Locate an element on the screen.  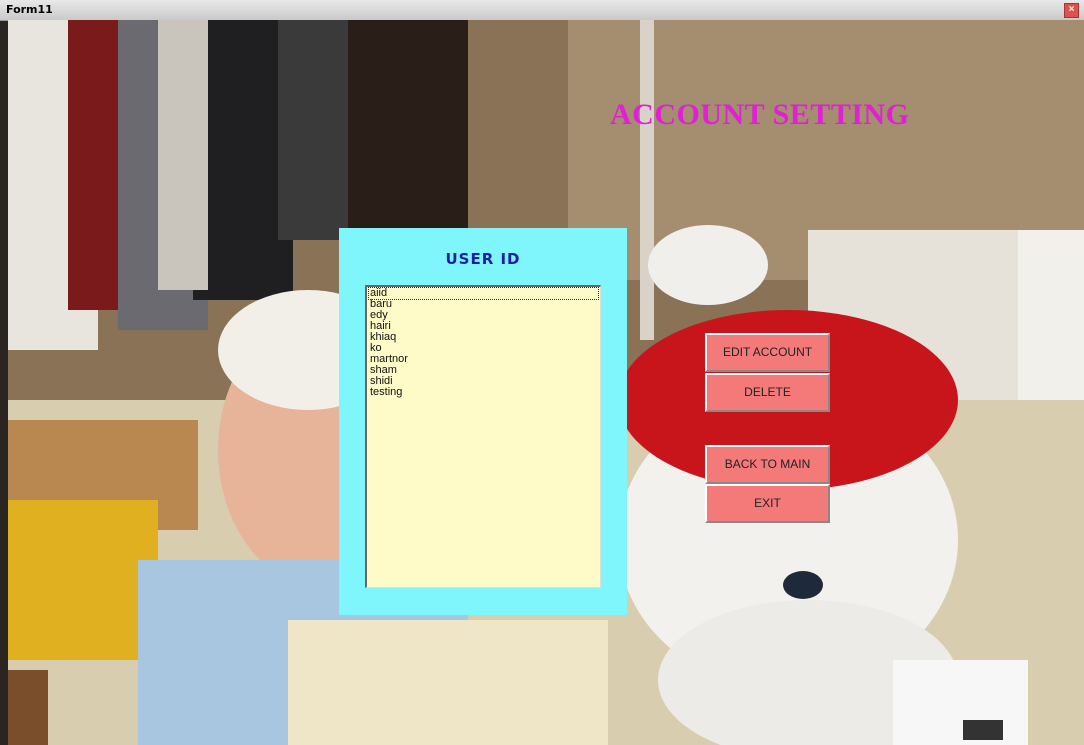
back-to-main-page-button: BACK TO MAIN PAGE is located at coordinates (767, 475).